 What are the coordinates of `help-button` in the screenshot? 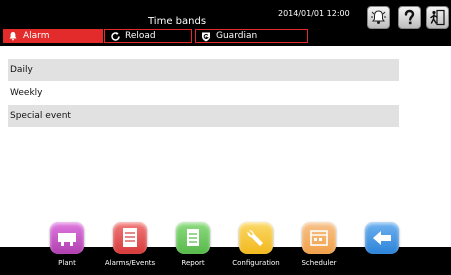 It's located at (409, 17).